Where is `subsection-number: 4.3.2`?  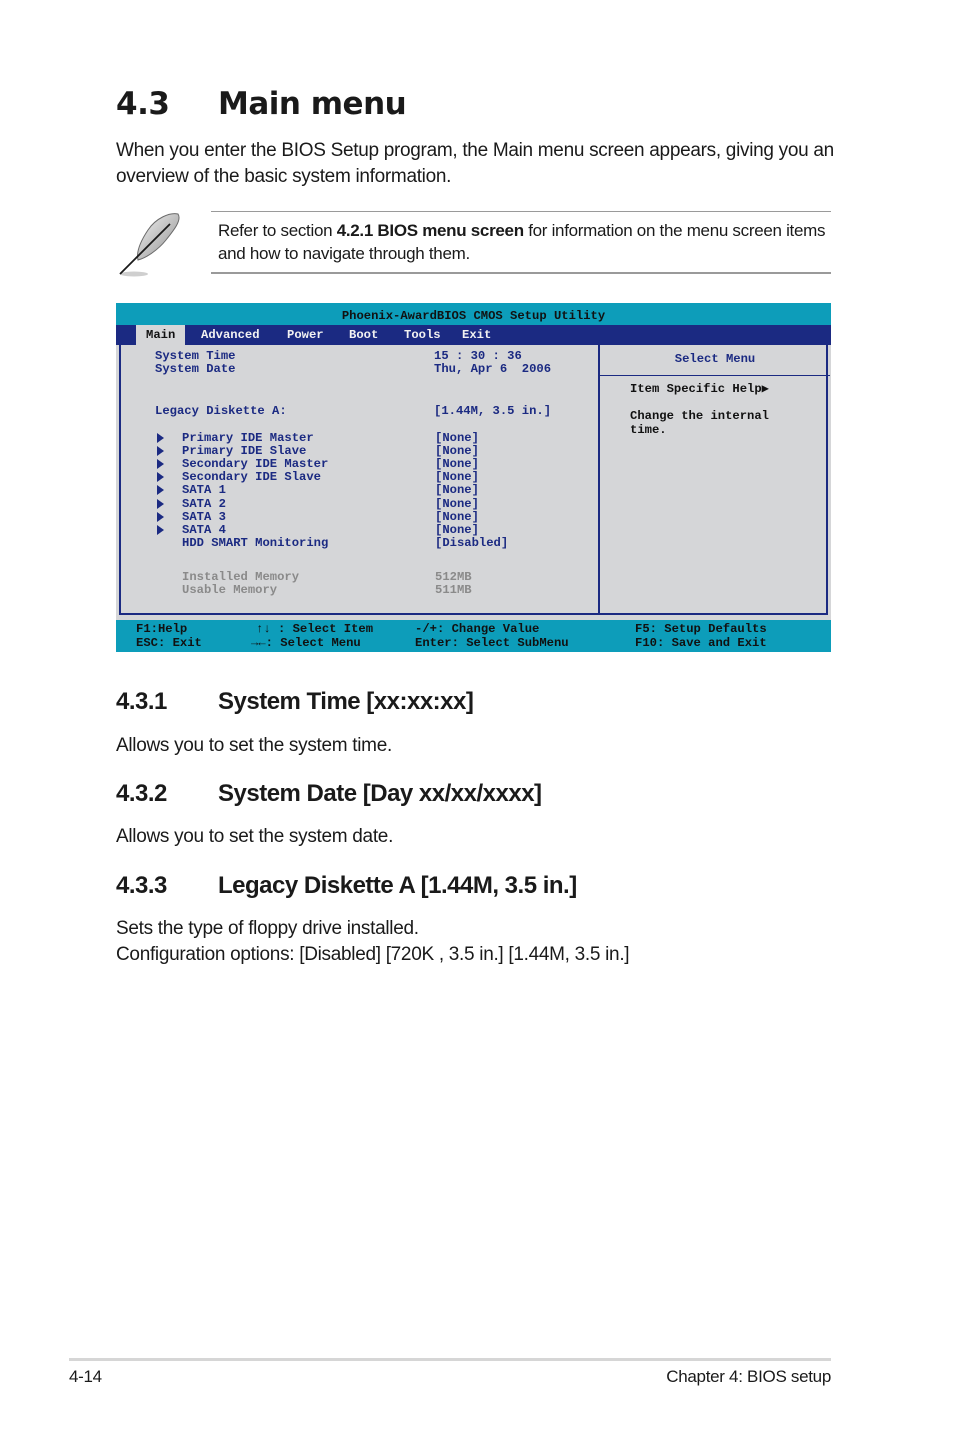 subsection-number: 4.3.2 is located at coordinates (141, 793).